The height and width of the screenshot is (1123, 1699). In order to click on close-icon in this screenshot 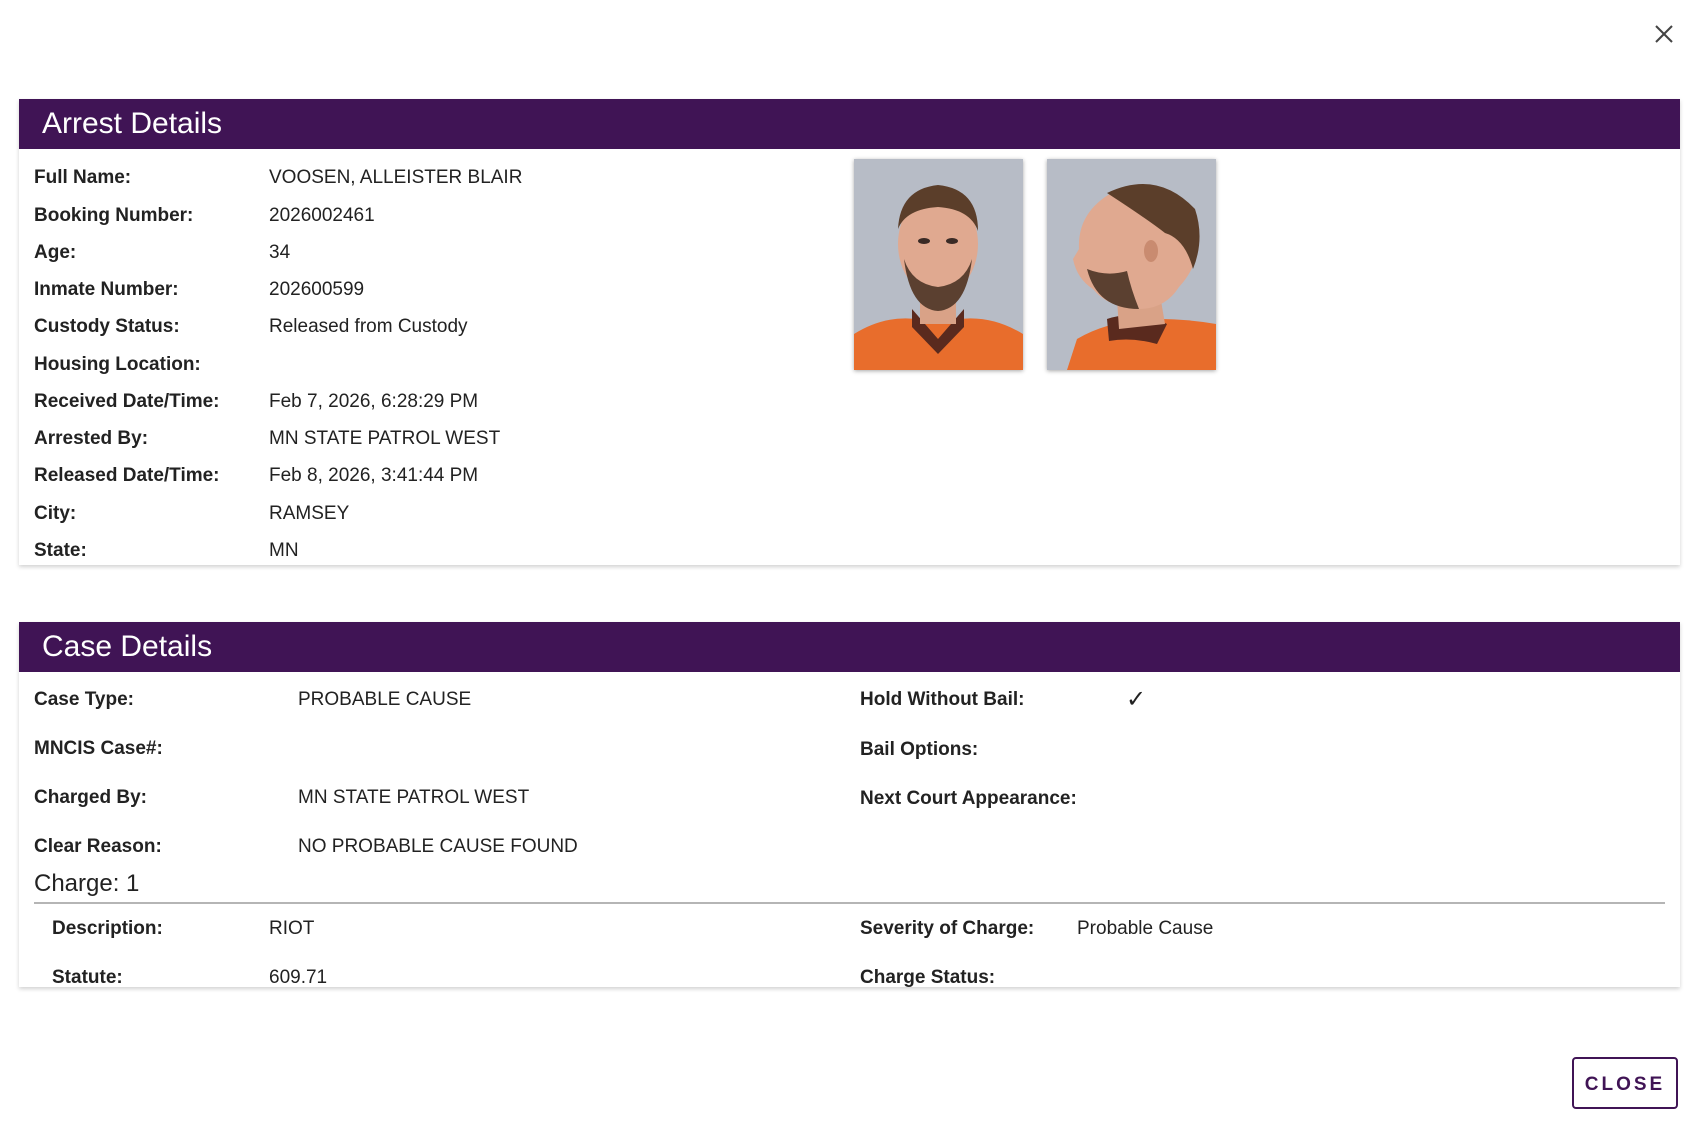, I will do `click(1664, 34)`.